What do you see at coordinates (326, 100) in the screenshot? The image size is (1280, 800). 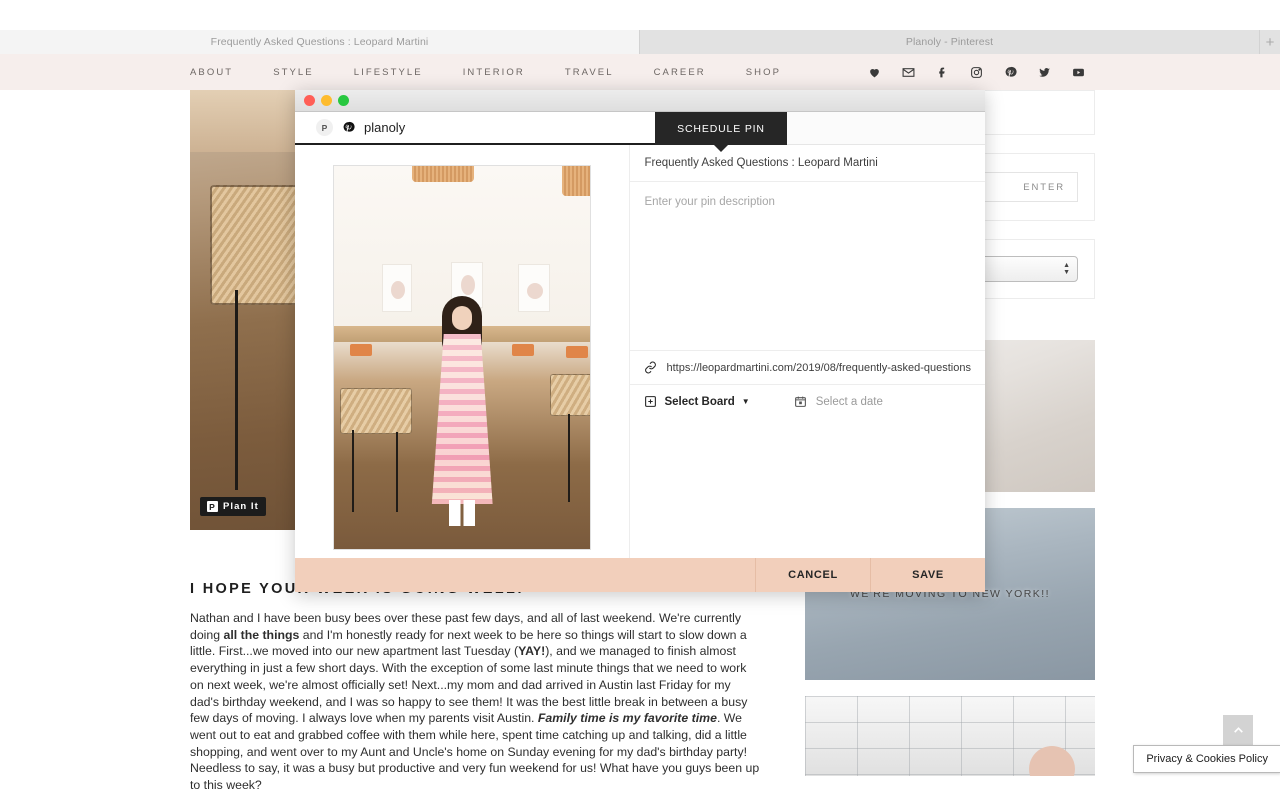 I see `minimize-window-button` at bounding box center [326, 100].